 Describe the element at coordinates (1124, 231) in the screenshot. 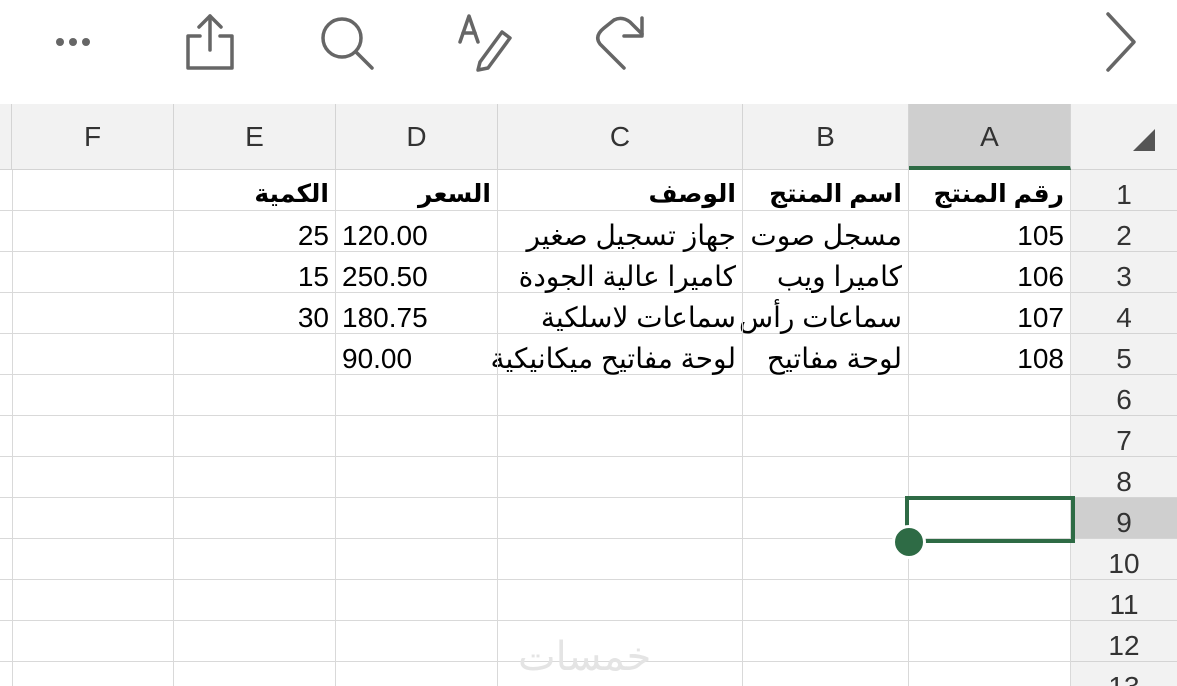

I see `row-header-2: 2` at that location.